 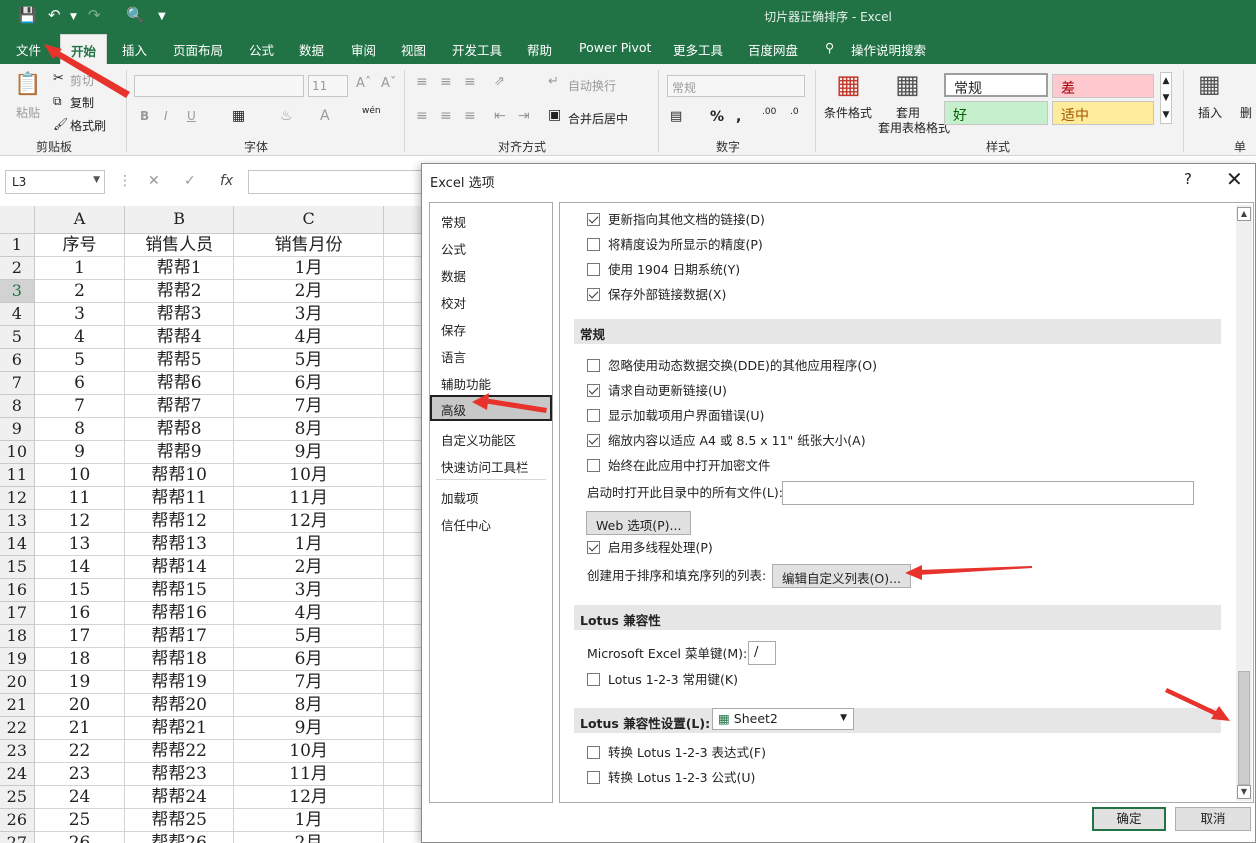 I want to click on ok-button: 确定, so click(x=1129, y=819).